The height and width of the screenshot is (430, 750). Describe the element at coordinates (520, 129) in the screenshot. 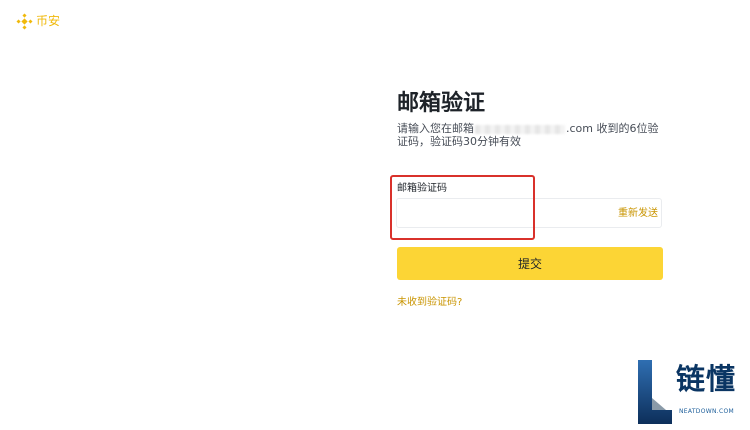

I see `masked-email` at that location.